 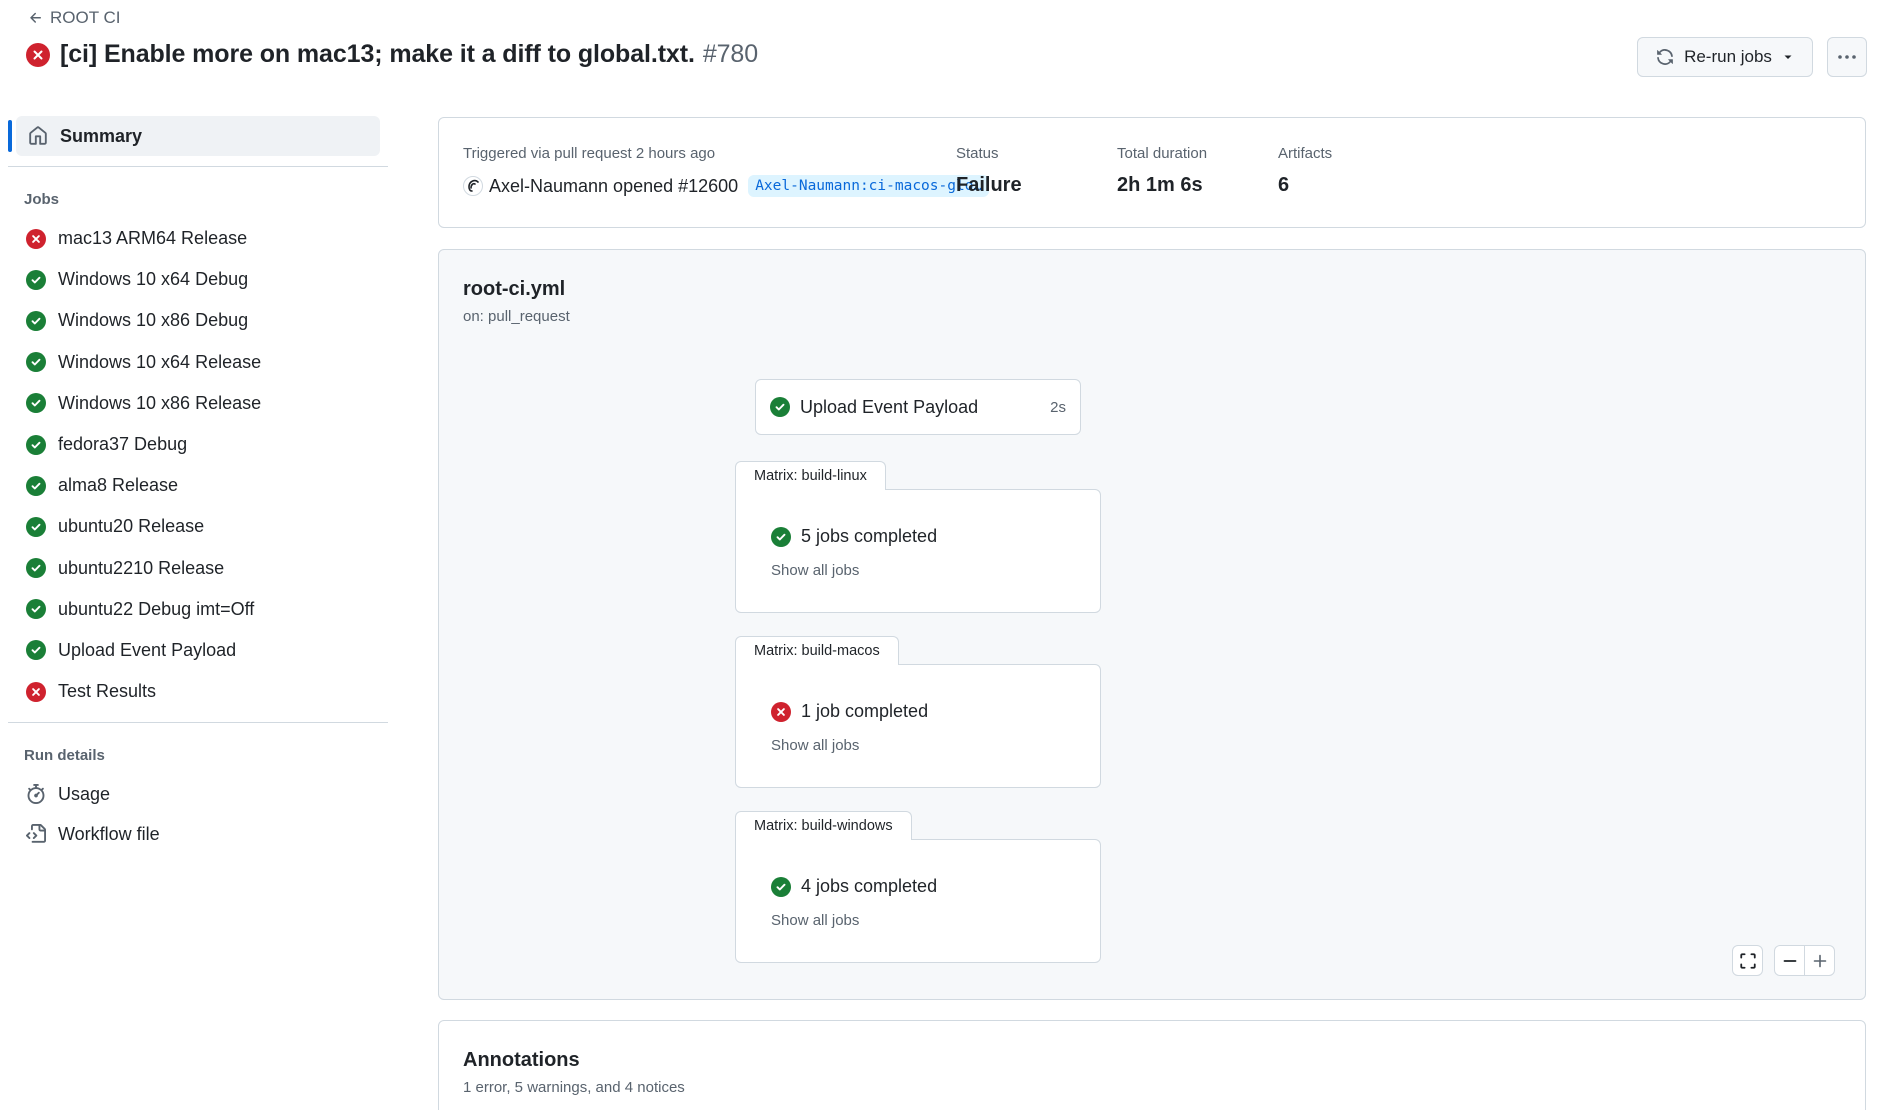 I want to click on sidebar-item-job: mac13 ARM64 Release, so click(x=198, y=238).